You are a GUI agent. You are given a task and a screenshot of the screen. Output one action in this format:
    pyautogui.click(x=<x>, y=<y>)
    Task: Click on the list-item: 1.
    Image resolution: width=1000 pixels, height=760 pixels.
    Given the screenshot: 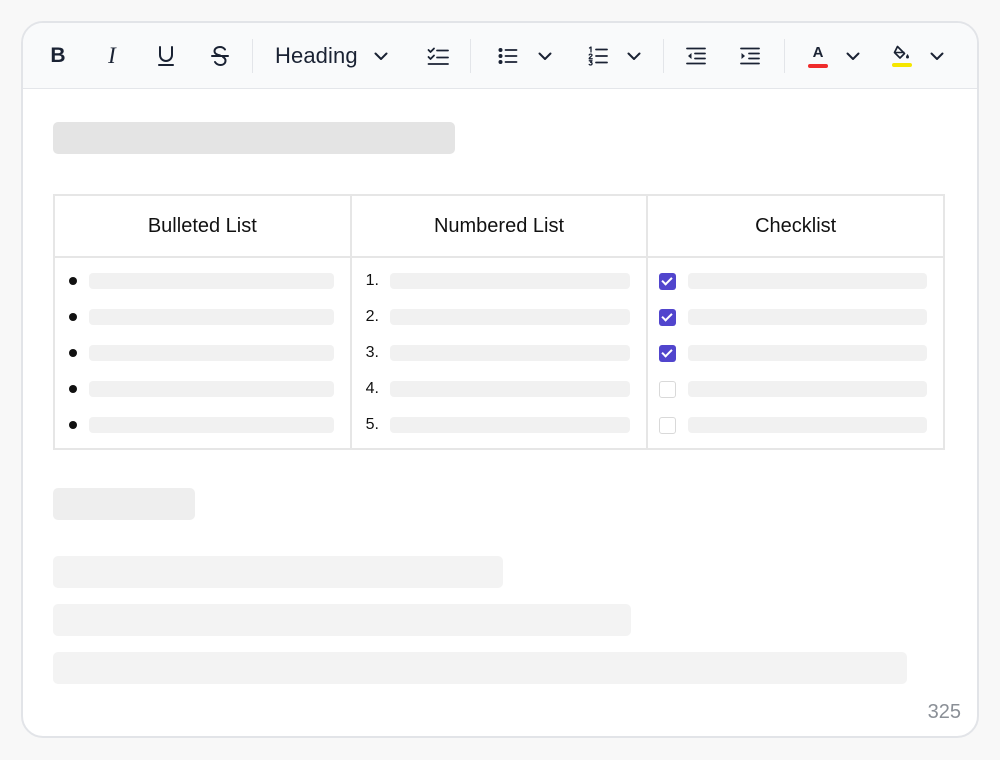 What is the action you would take?
    pyautogui.click(x=499, y=281)
    